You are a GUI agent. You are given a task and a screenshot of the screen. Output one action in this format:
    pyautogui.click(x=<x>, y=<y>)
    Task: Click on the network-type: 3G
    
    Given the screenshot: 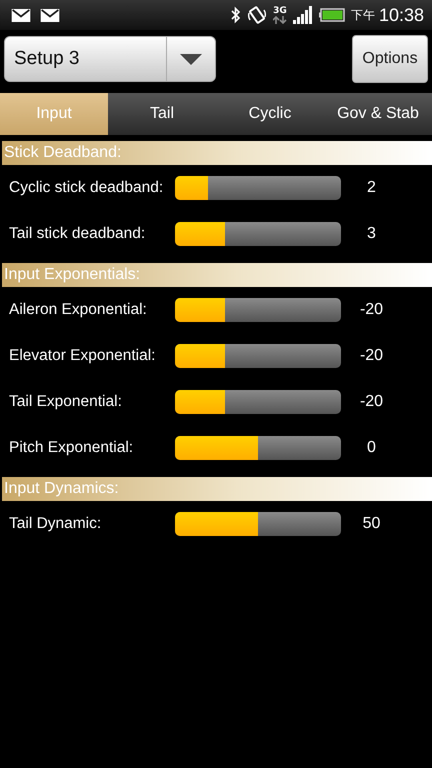 What is the action you would take?
    pyautogui.click(x=280, y=11)
    